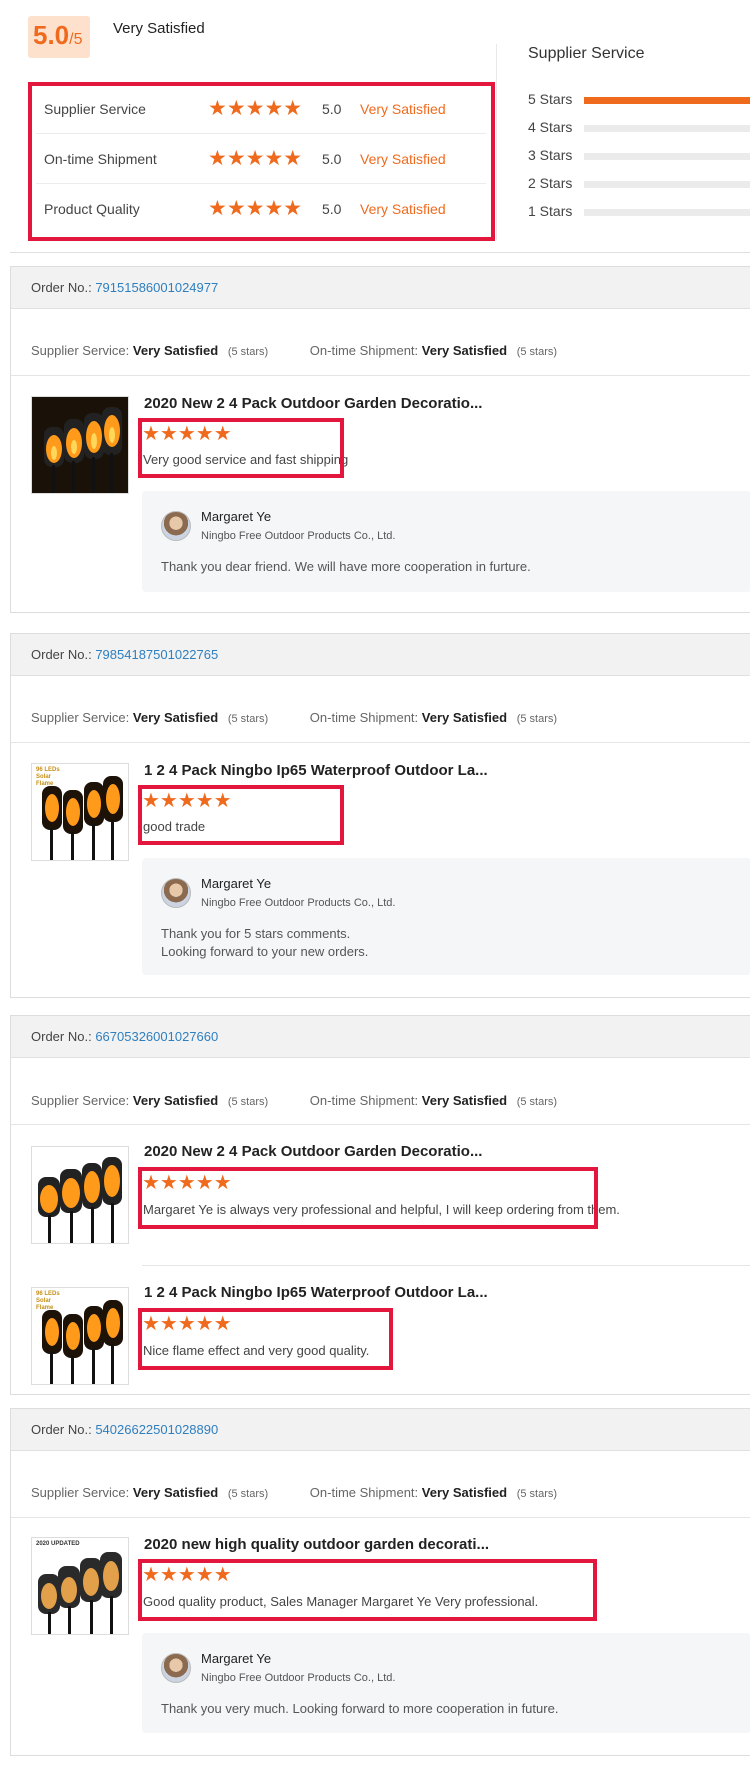 Image resolution: width=750 pixels, height=1771 pixels. Describe the element at coordinates (550, 155) in the screenshot. I see `breakdown-label: 3 Stars` at that location.